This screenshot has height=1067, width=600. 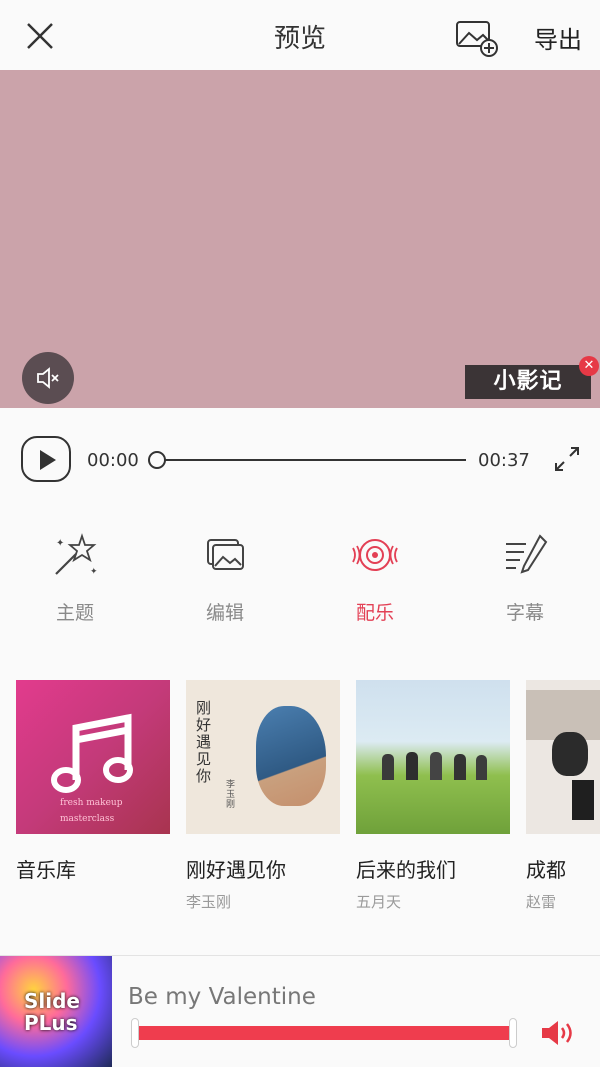 What do you see at coordinates (87, 819) in the screenshot?
I see `cover-text: masterclass` at bounding box center [87, 819].